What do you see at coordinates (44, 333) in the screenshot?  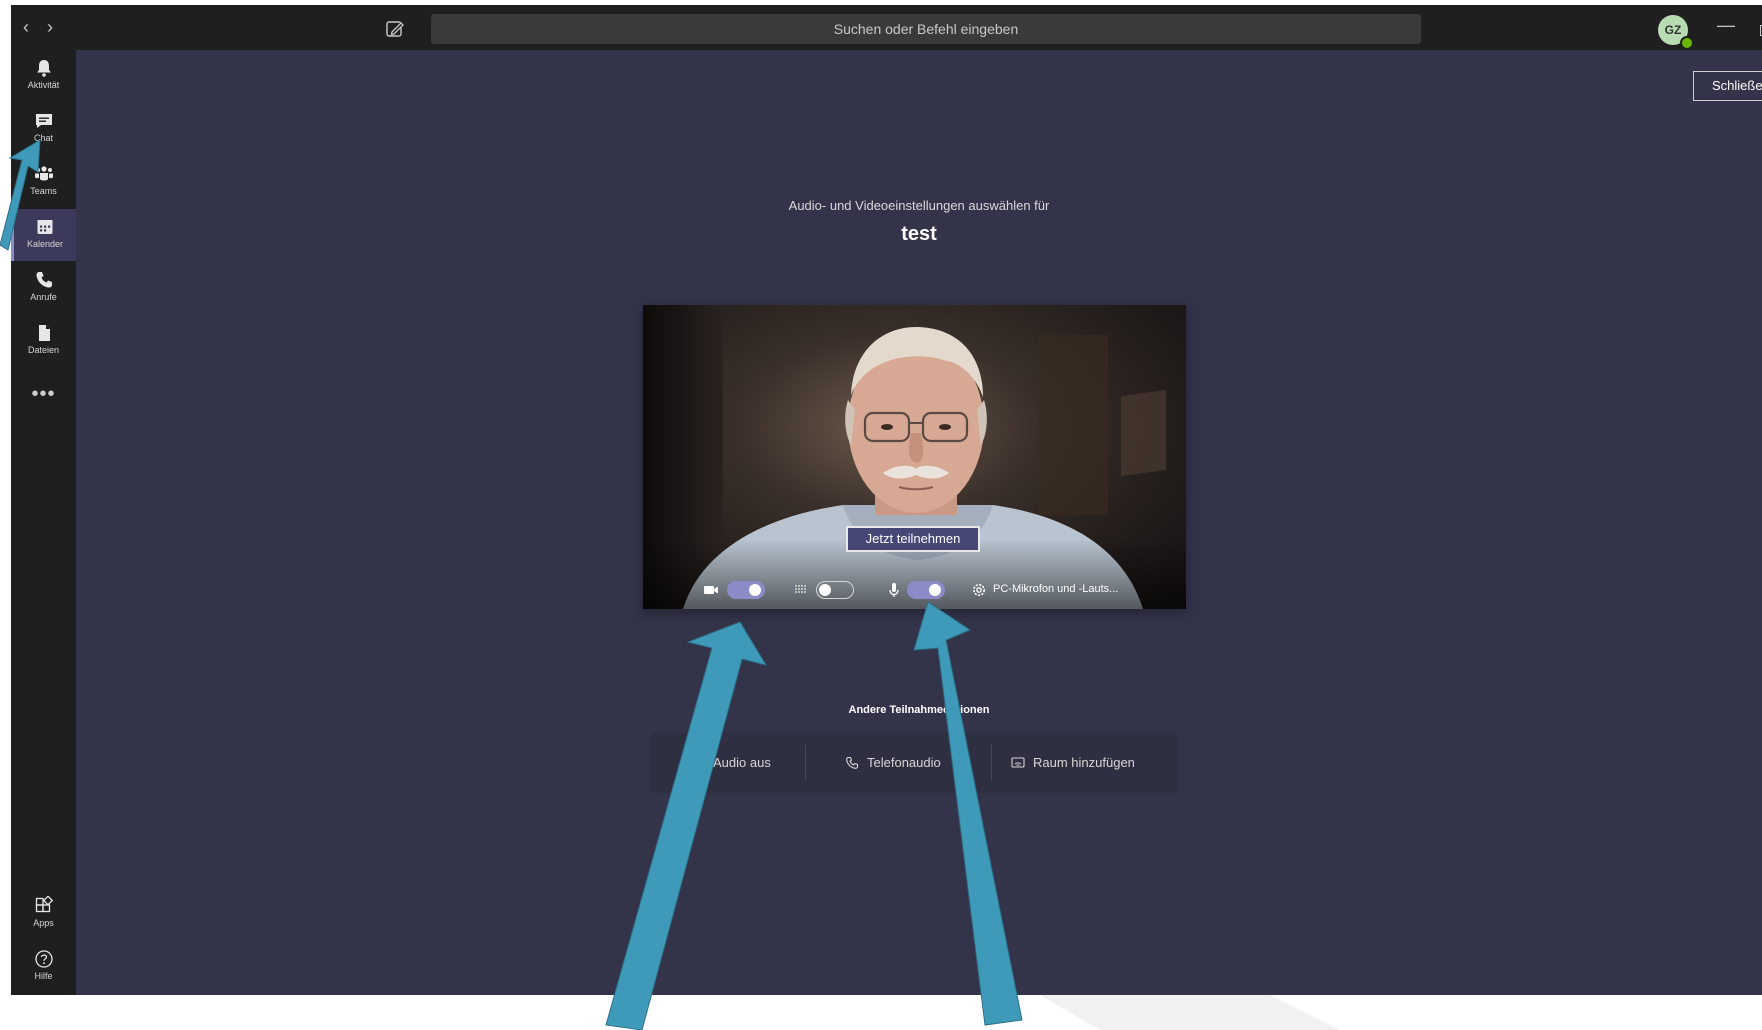 I see `file-icon` at bounding box center [44, 333].